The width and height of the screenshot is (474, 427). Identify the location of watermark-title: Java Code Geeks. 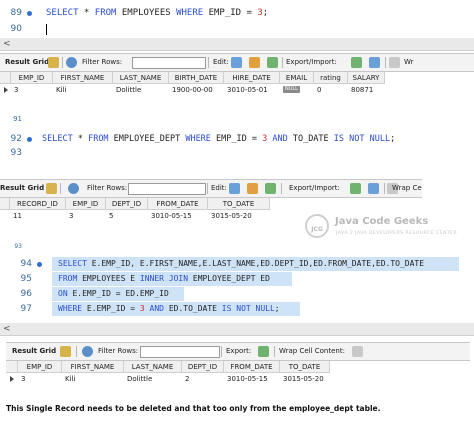
(382, 221).